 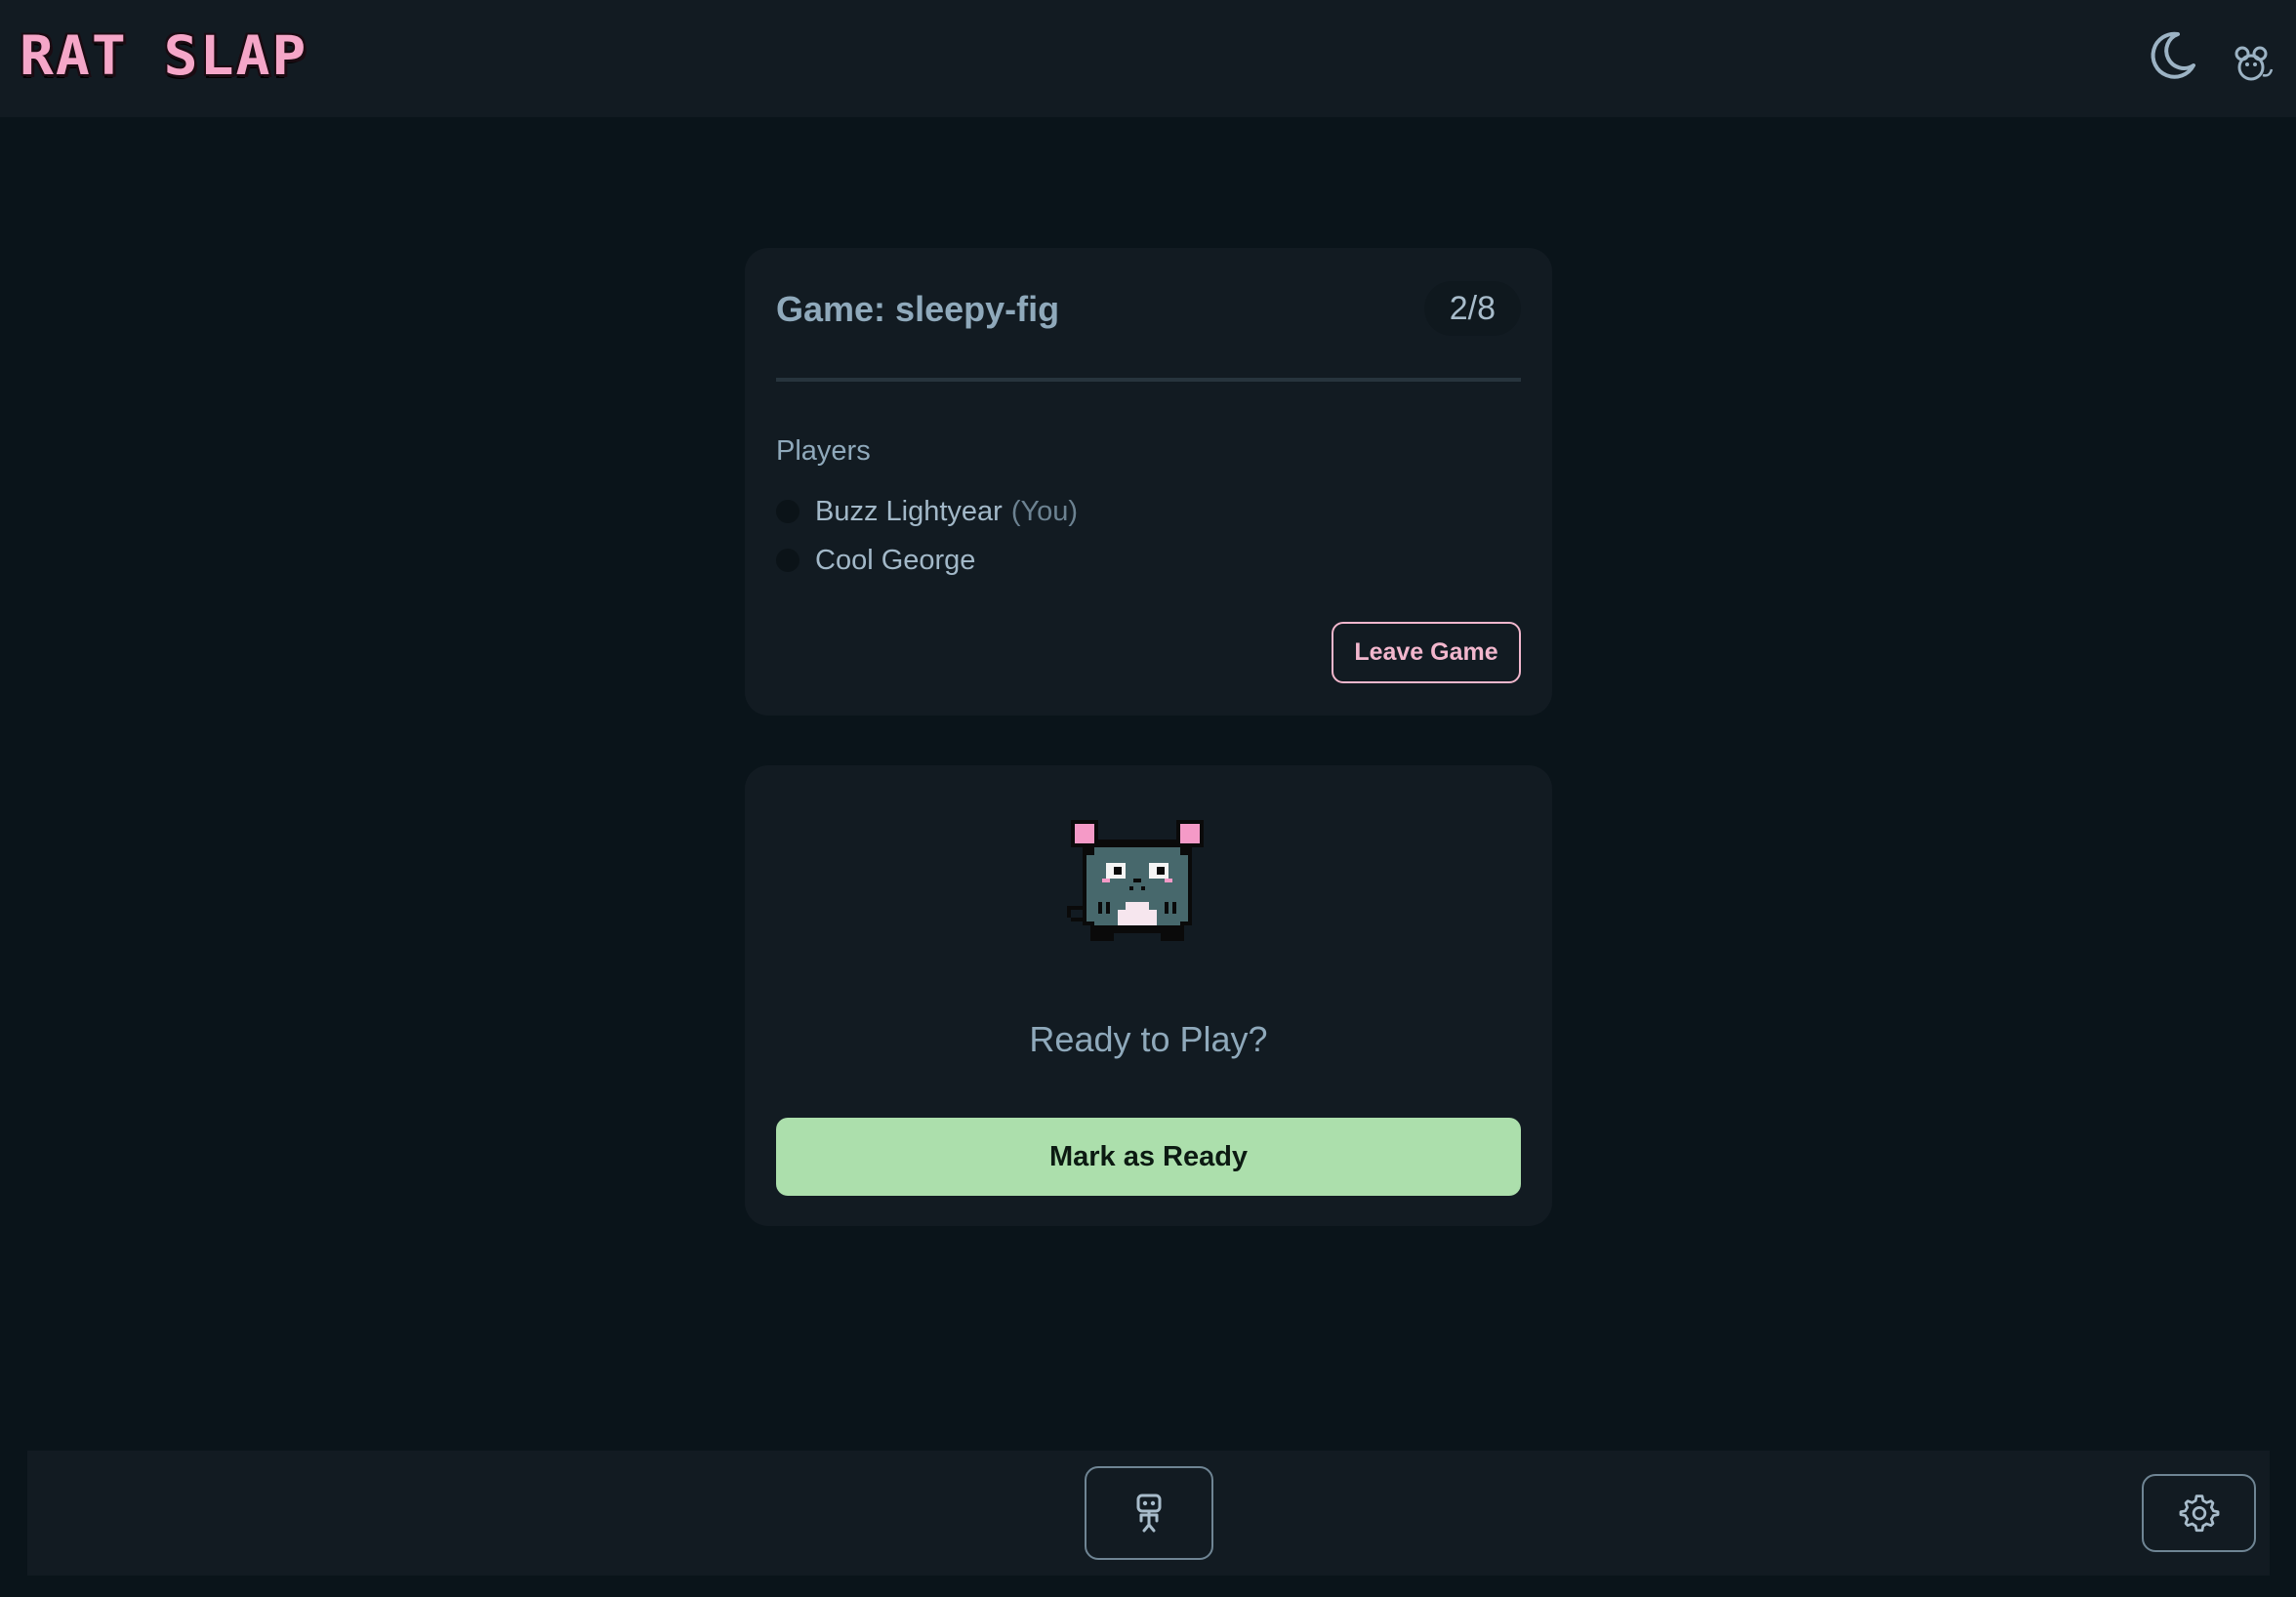 I want to click on robot-icon, so click(x=1149, y=1513).